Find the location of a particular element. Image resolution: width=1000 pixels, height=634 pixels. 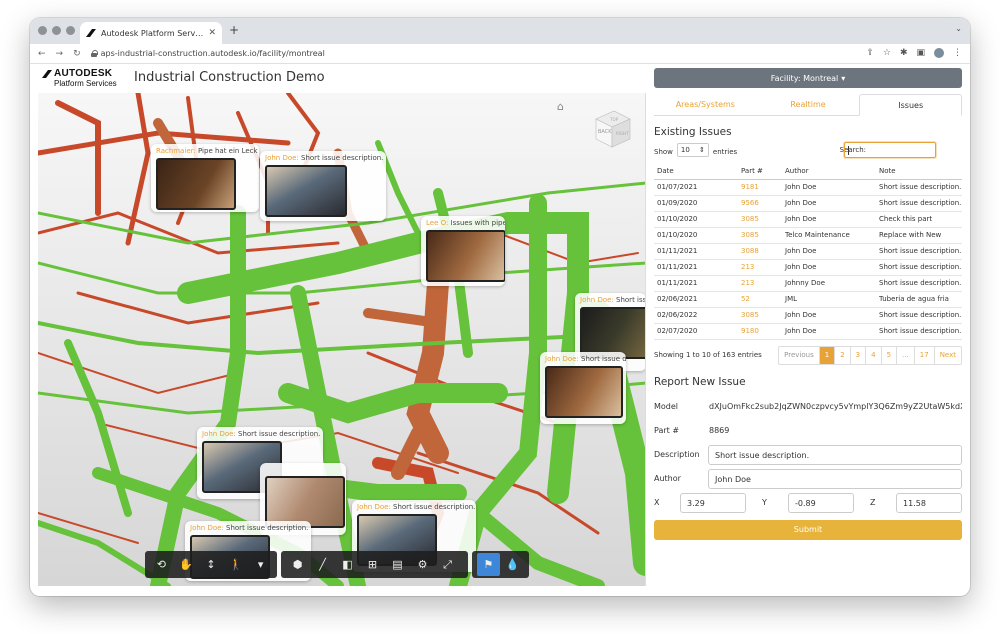

orbit-icon: ⟲ is located at coordinates (161, 564).